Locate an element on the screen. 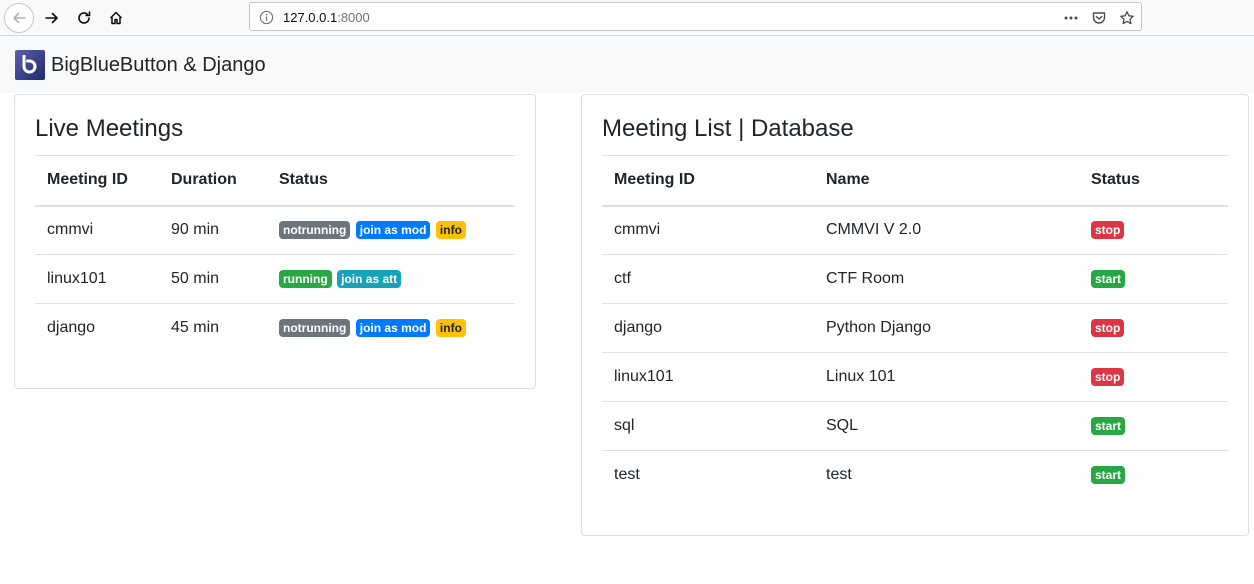 The height and width of the screenshot is (584, 1254). table-row: linux101 Linux 101 stop is located at coordinates (915, 377).